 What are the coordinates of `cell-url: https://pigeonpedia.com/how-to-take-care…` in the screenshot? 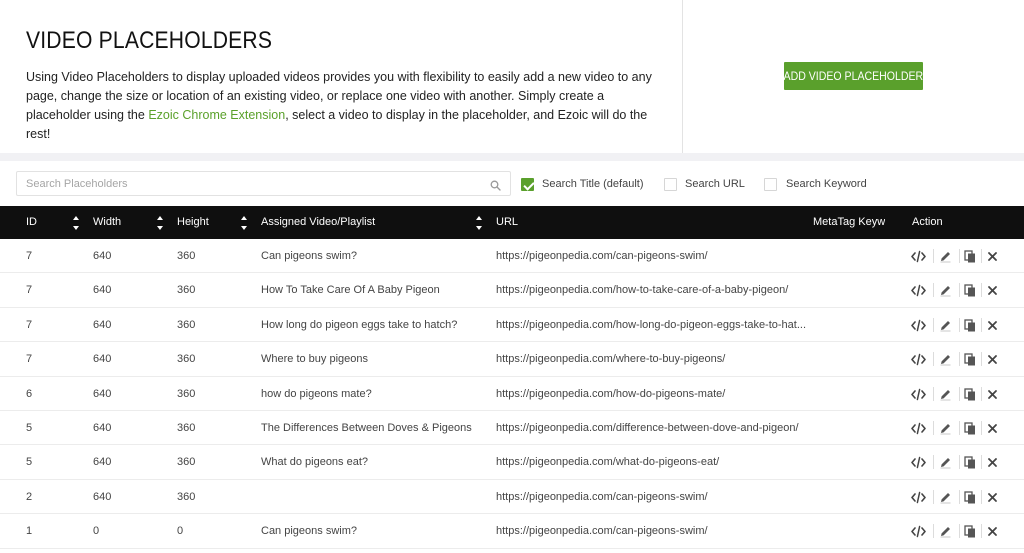 It's located at (642, 290).